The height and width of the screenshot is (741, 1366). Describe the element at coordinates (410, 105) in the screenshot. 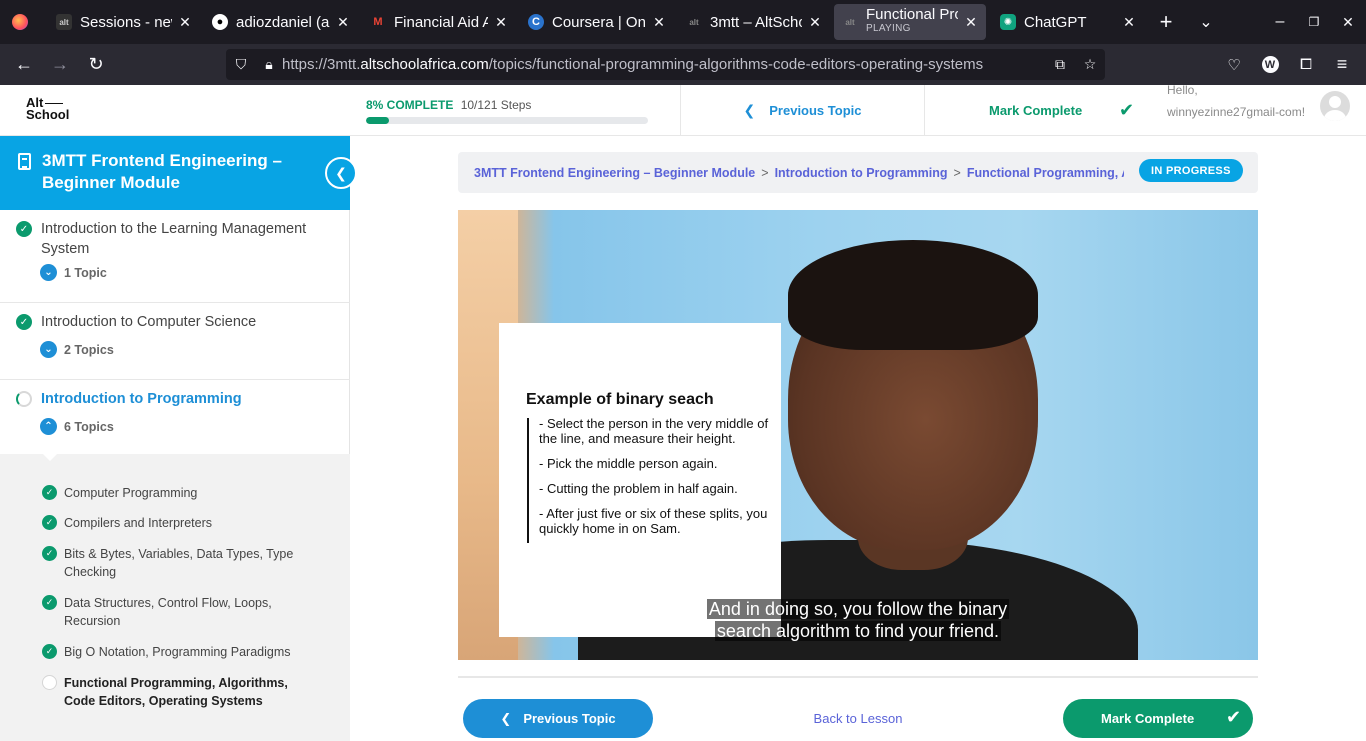

I see `progress-percent: 8% COMPLETE` at that location.